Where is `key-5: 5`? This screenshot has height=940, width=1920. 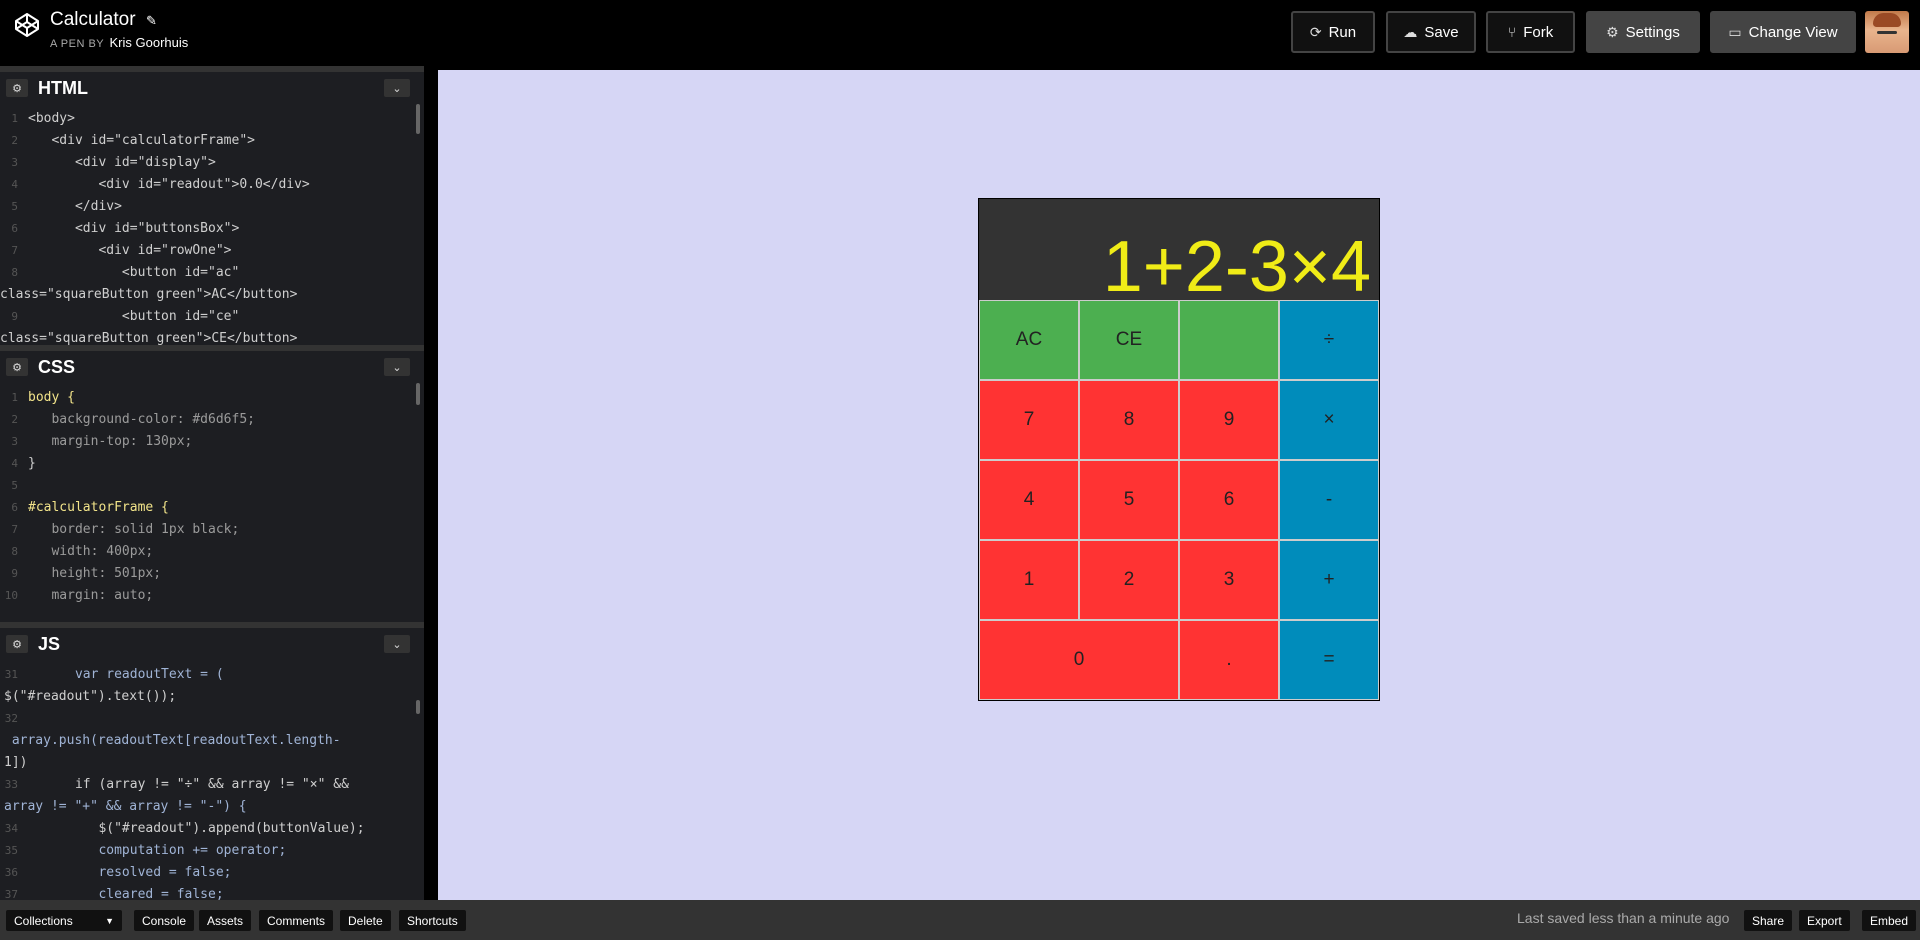
key-5: 5 is located at coordinates (1129, 500).